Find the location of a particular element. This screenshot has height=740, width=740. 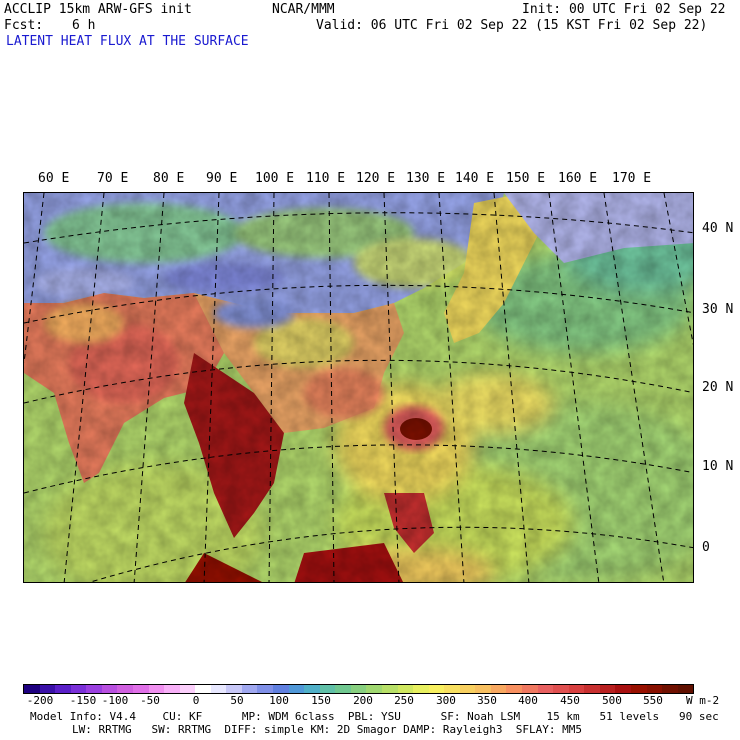

longitude-label: 80 E is located at coordinates (169, 178).